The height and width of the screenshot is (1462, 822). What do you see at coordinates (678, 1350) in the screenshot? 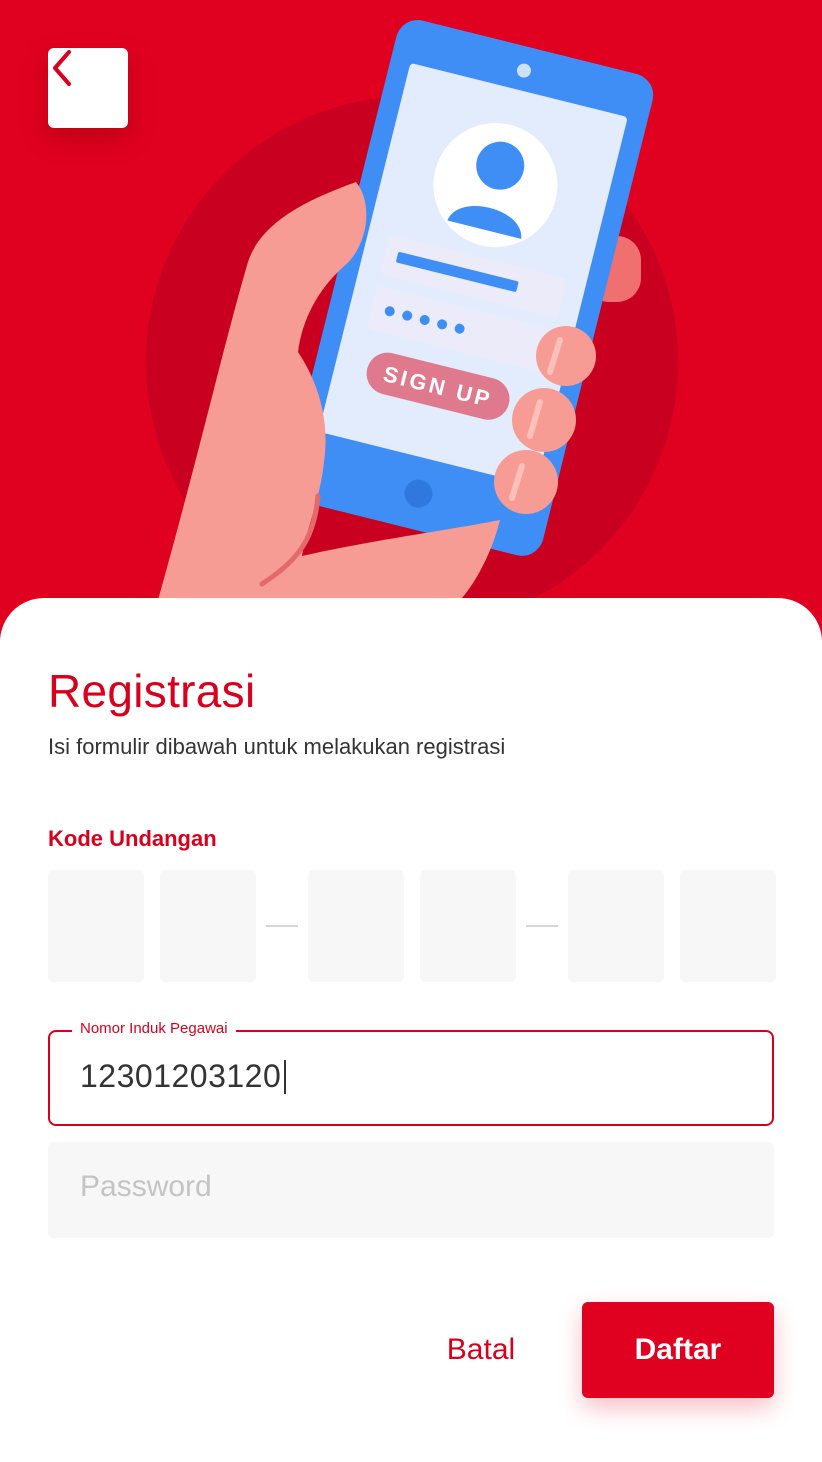
I see `register-button: Daftar` at bounding box center [678, 1350].